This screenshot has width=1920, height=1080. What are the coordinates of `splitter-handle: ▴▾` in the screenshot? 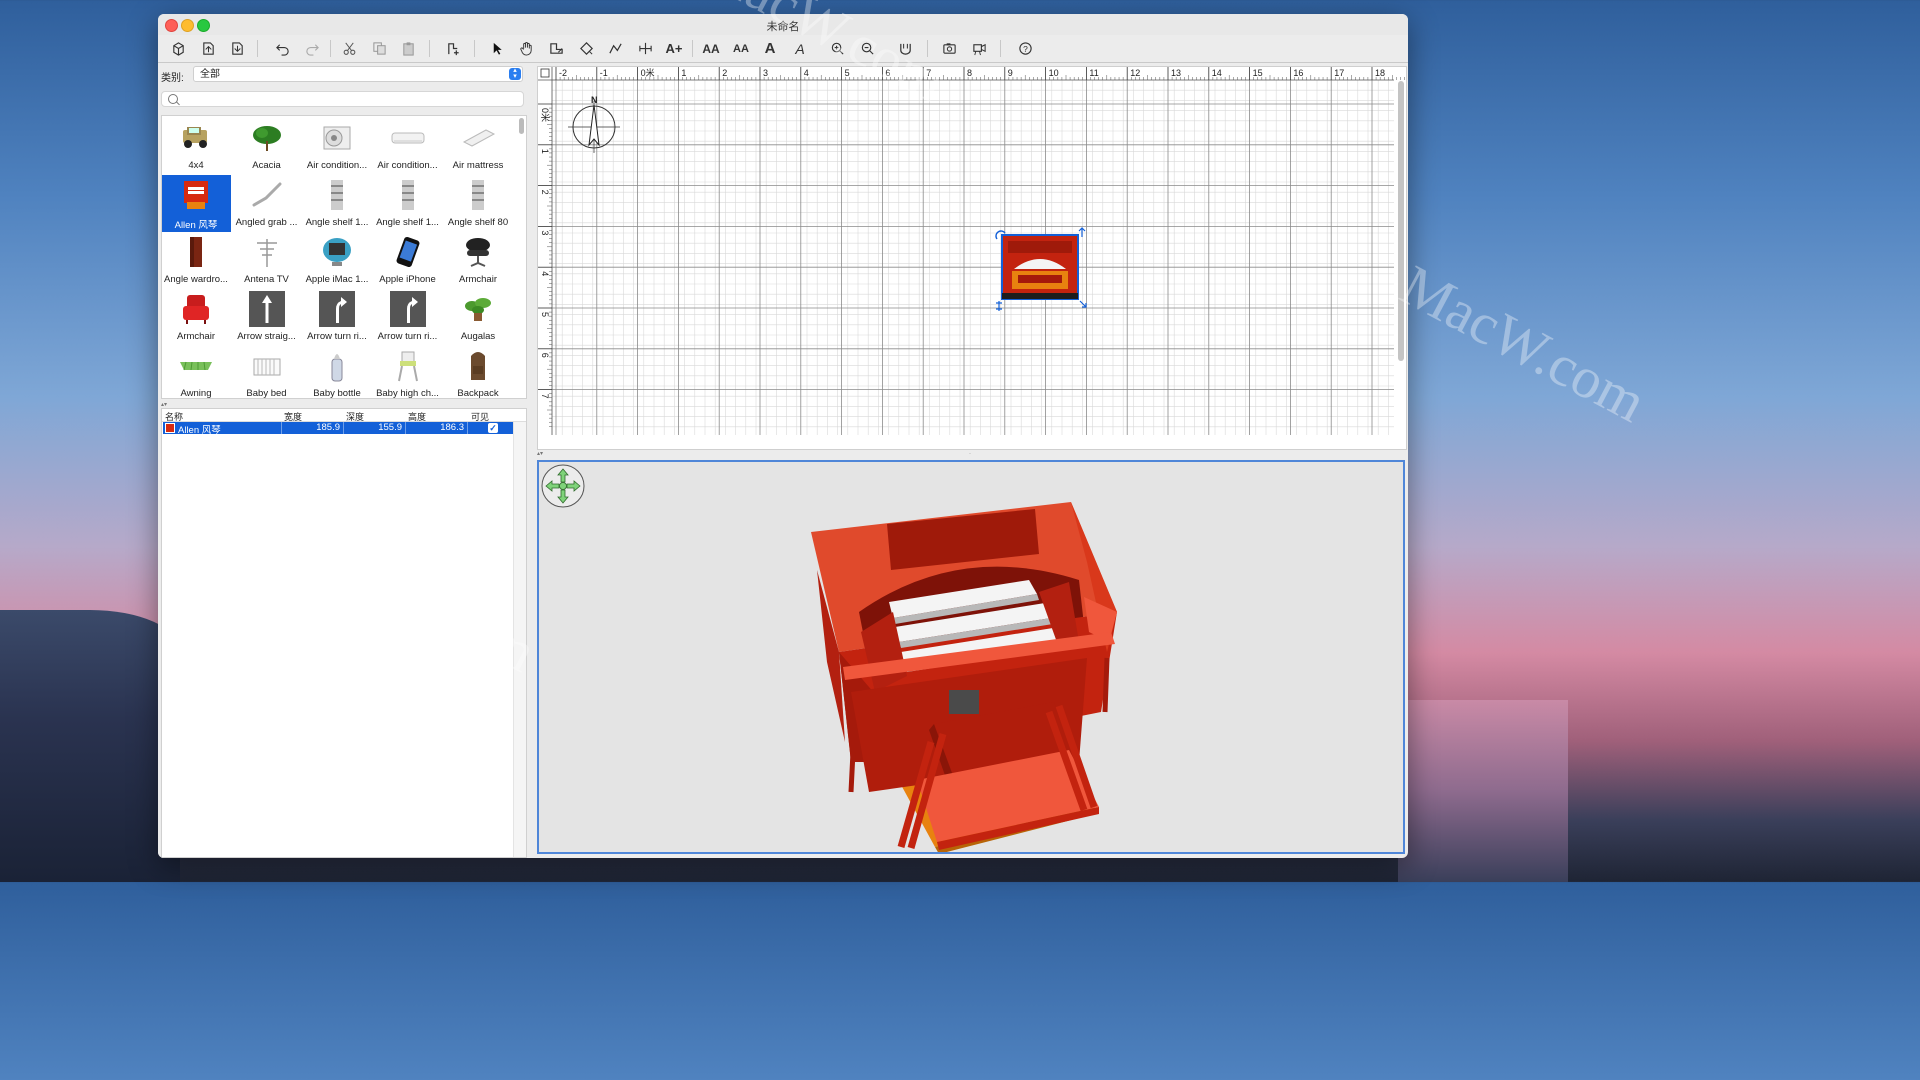 It's located at (343, 404).